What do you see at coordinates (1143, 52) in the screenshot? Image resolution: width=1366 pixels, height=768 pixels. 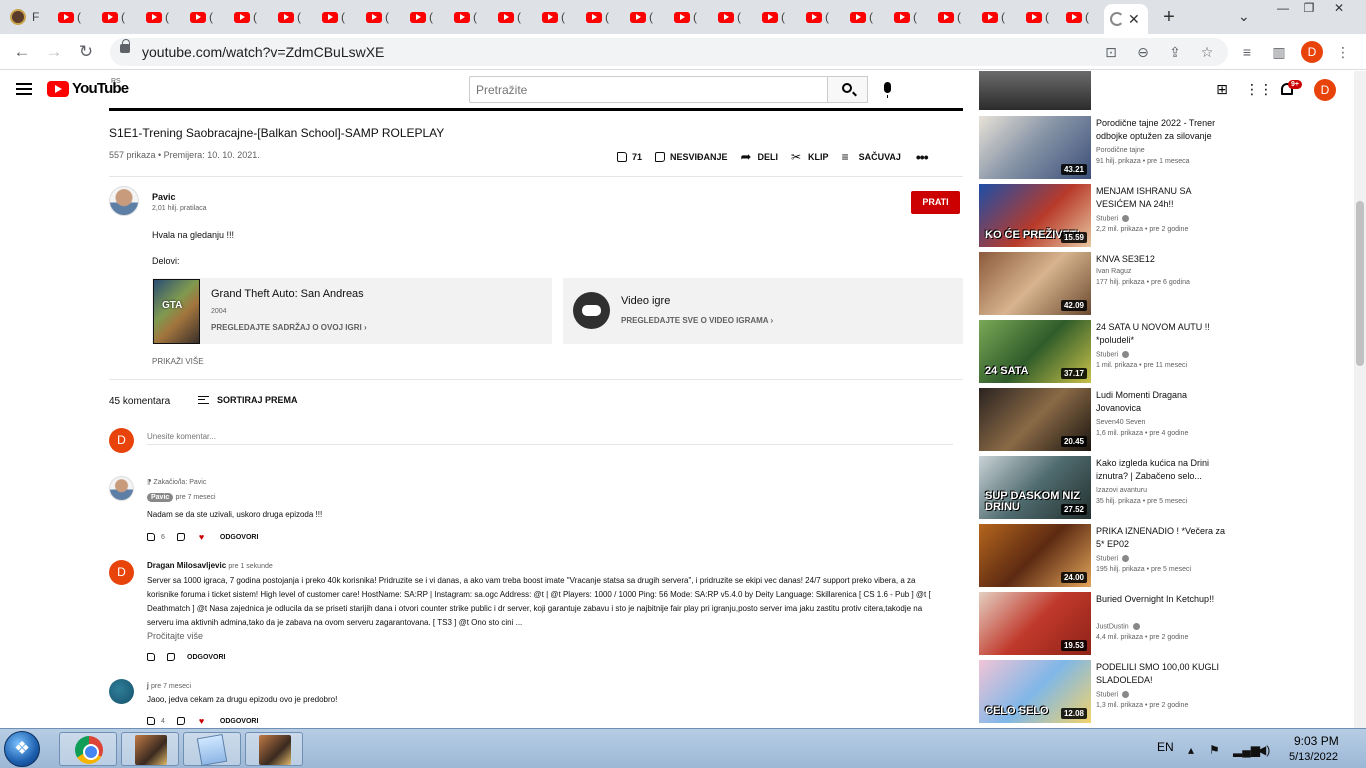 I see `zoom-icon: ⊖` at bounding box center [1143, 52].